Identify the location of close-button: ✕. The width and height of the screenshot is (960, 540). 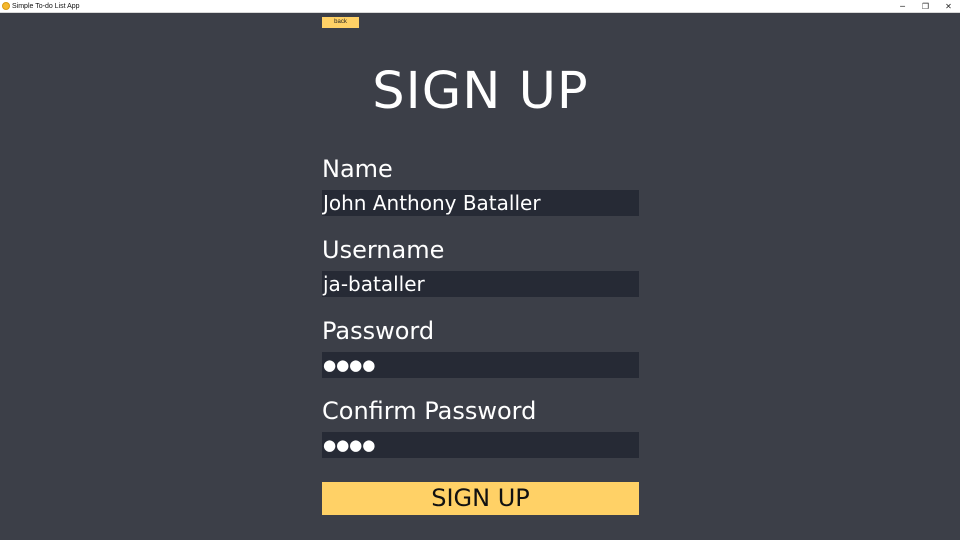
(948, 6).